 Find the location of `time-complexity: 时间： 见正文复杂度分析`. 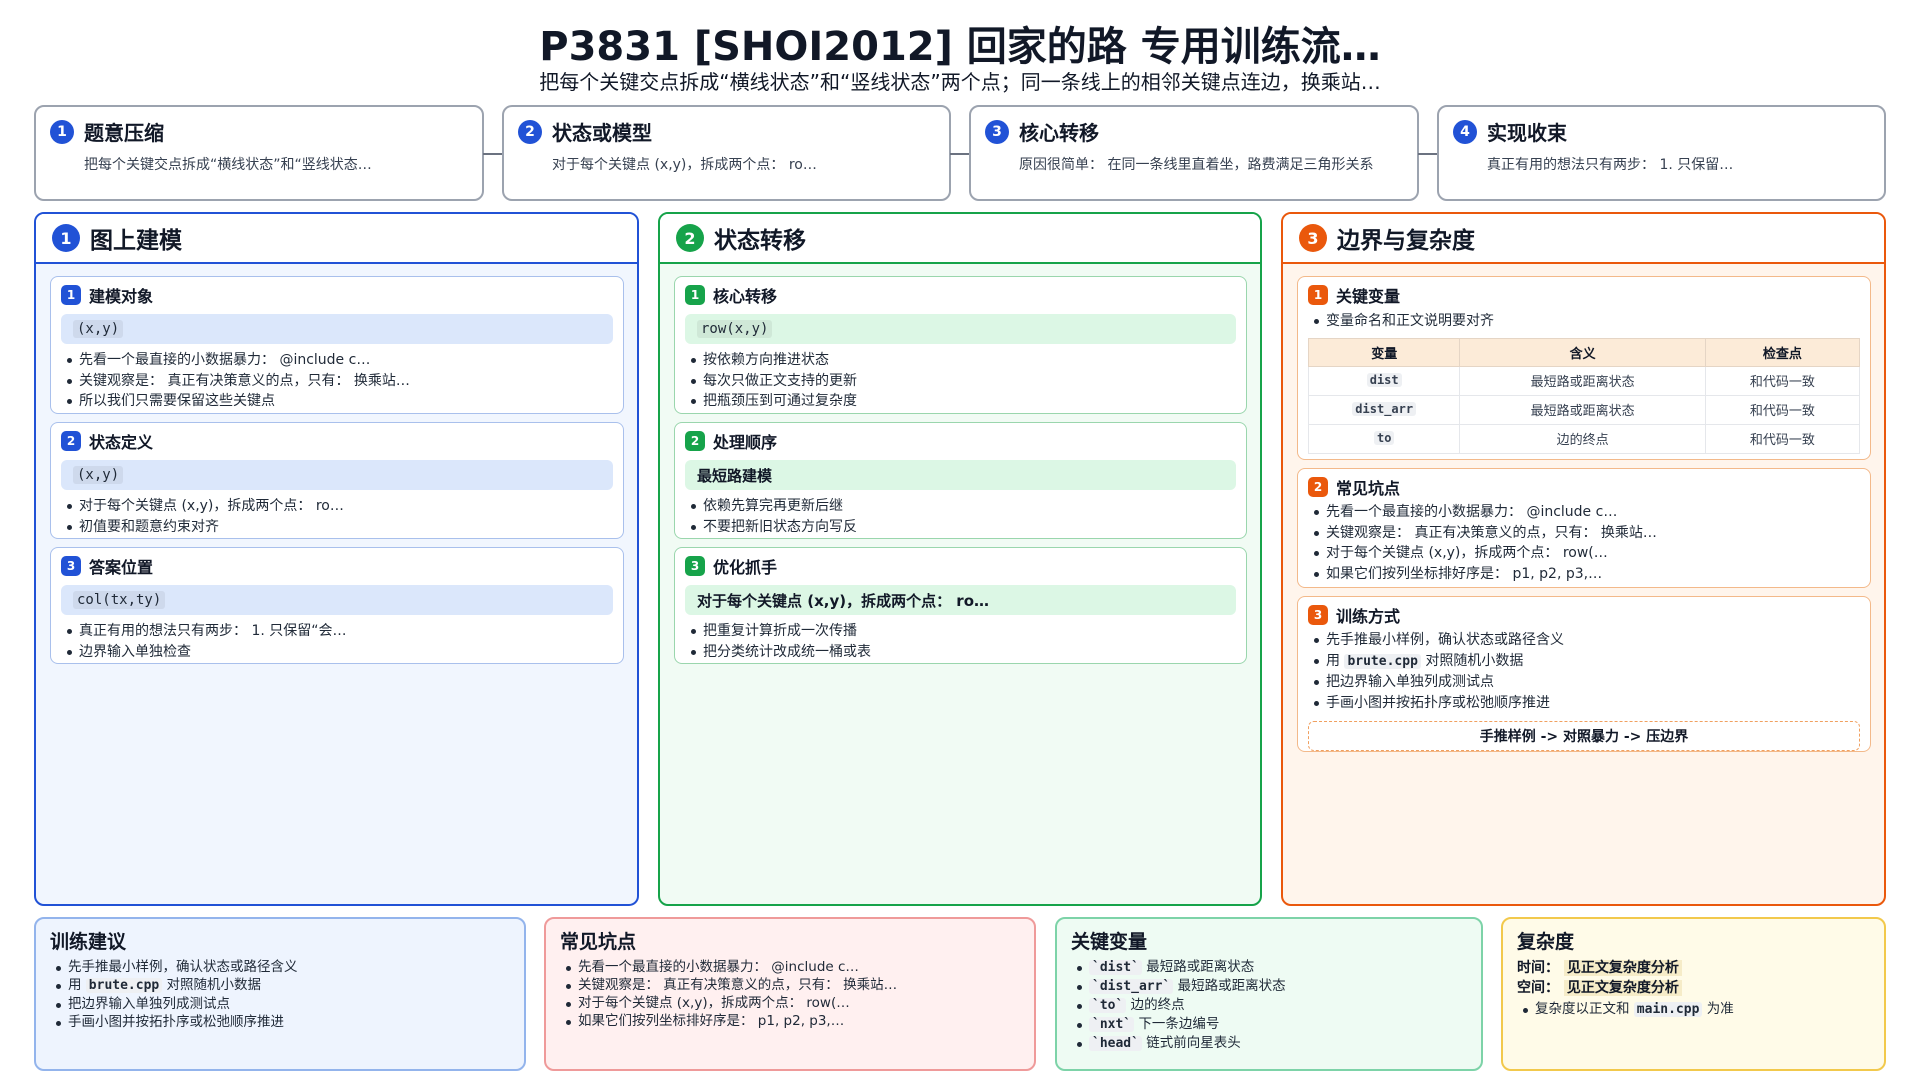

time-complexity: 时间： 见正文复杂度分析 is located at coordinates (1693, 968).